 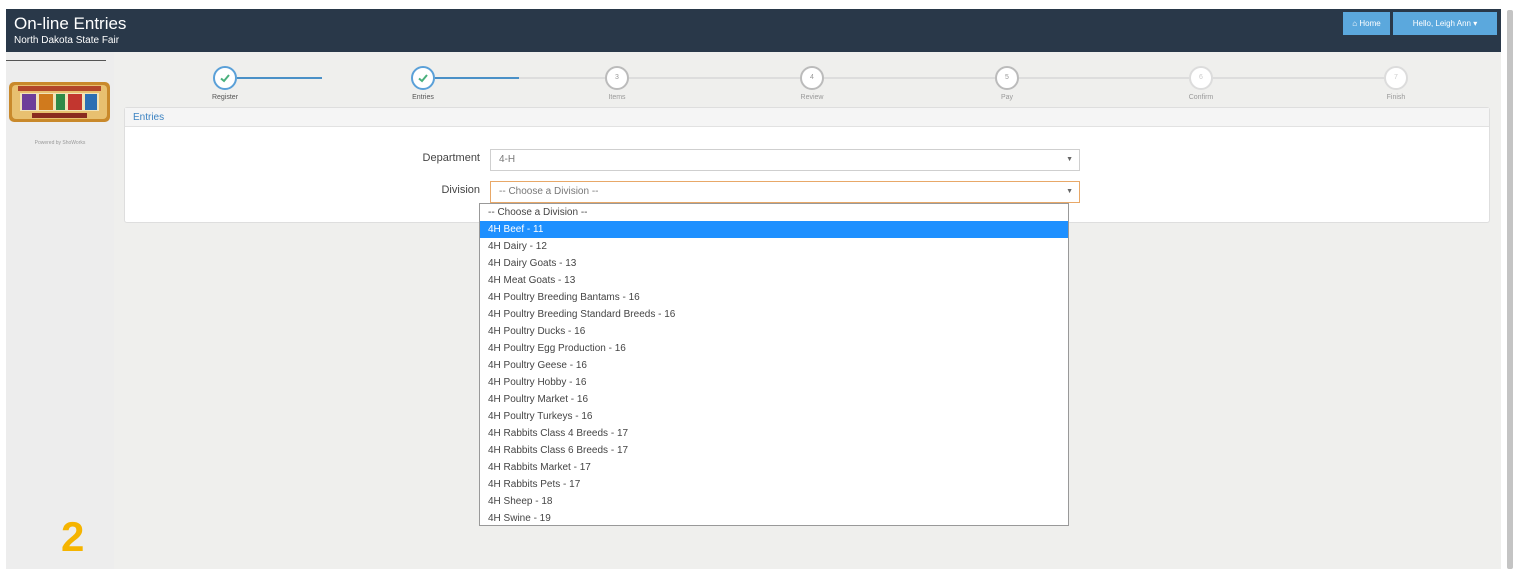 What do you see at coordinates (507, 159) in the screenshot?
I see `department-value: 4-H` at bounding box center [507, 159].